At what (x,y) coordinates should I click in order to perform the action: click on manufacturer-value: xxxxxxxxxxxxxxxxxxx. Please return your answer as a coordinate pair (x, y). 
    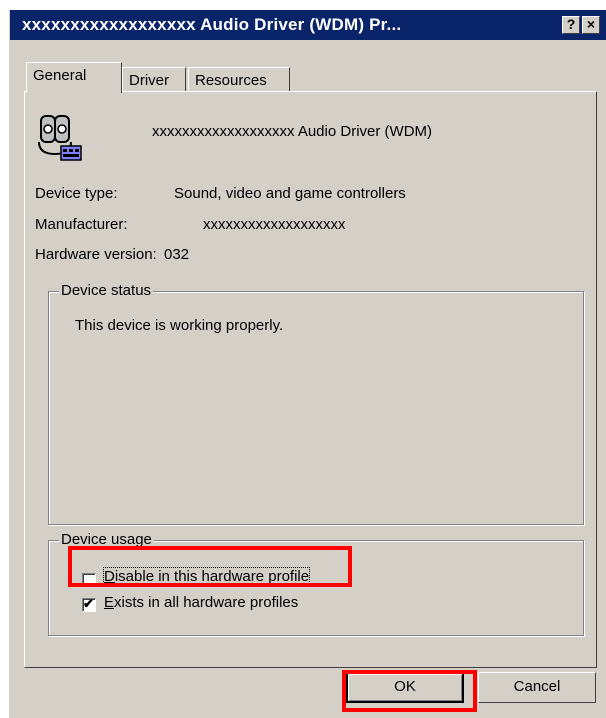
    Looking at the image, I should click on (274, 224).